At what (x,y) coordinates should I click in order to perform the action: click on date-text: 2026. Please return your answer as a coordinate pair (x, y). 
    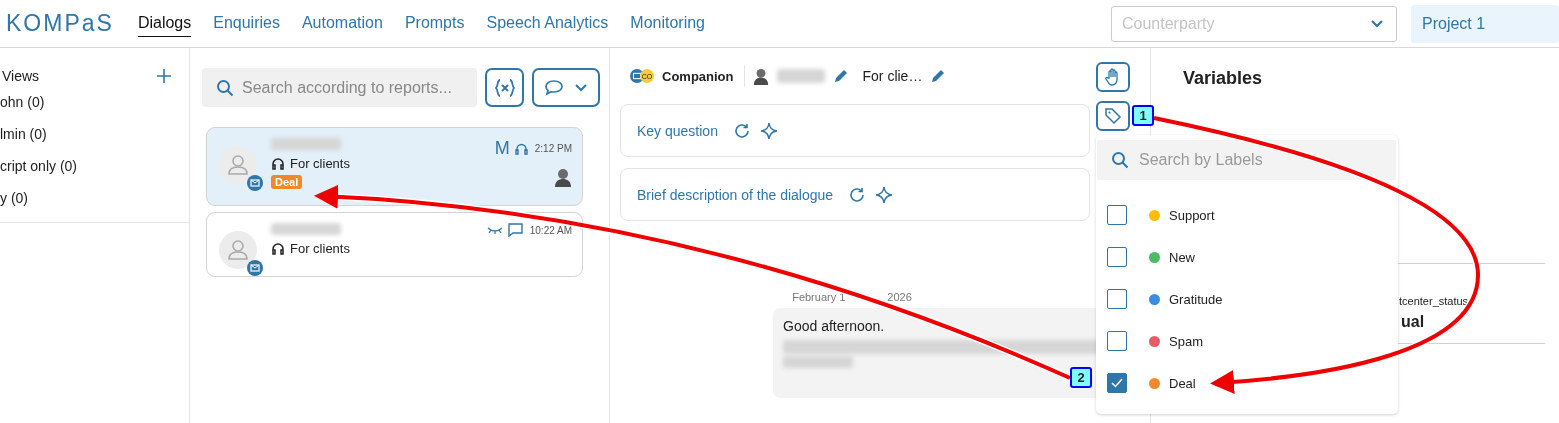
    Looking at the image, I should click on (899, 297).